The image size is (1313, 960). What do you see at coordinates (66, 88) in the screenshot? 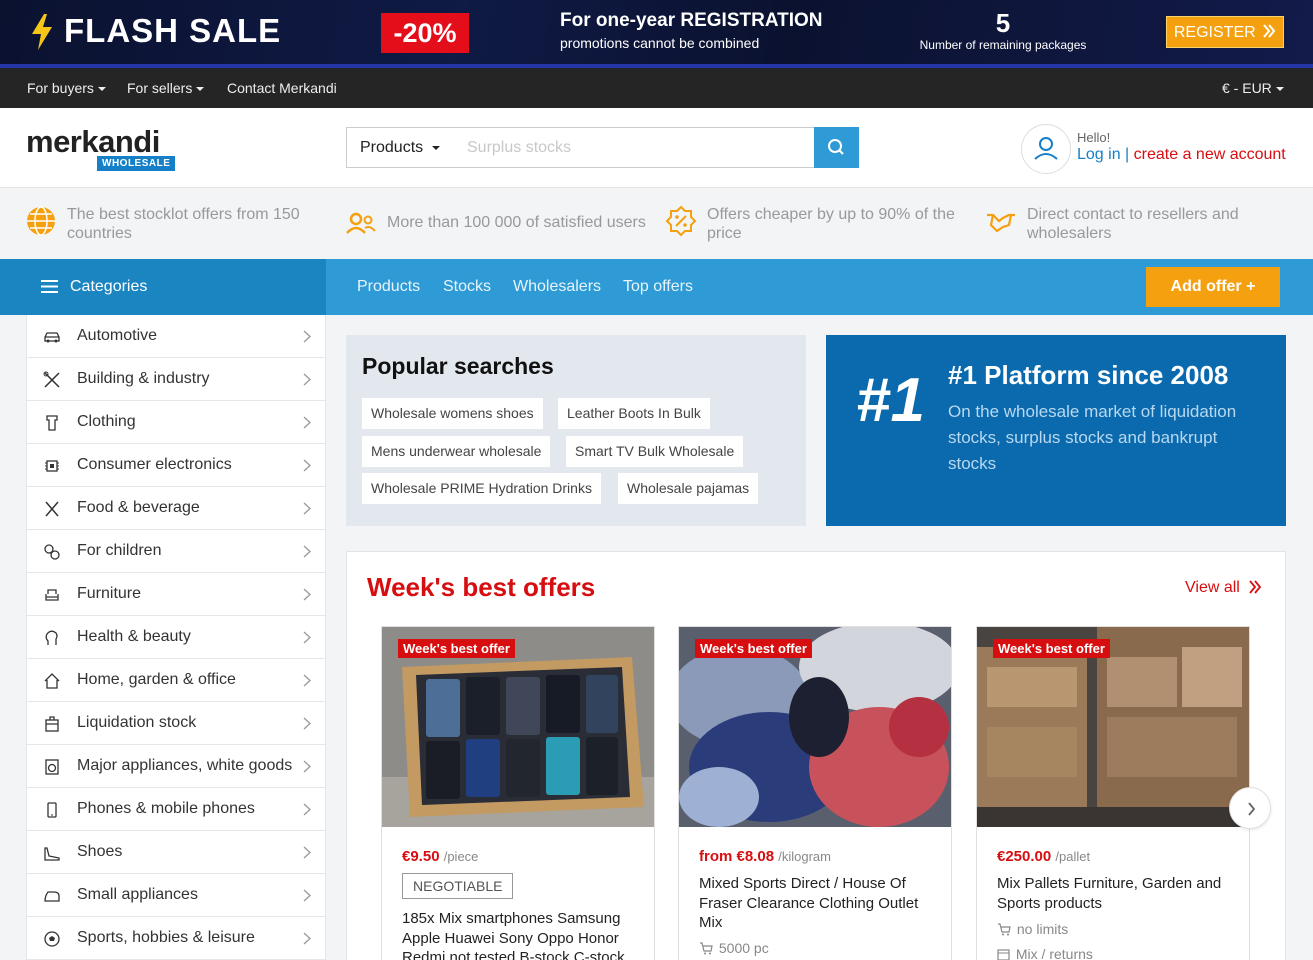
I see `for-buyers-menu: For buyers` at bounding box center [66, 88].